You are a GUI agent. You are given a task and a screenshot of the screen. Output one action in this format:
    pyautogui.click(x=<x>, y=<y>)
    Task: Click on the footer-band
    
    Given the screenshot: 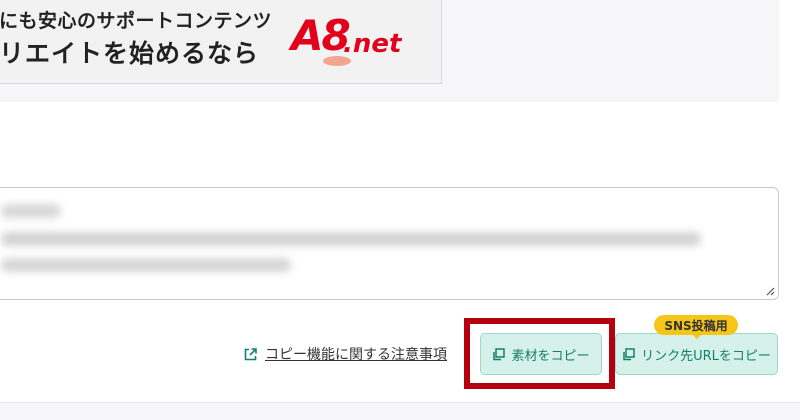 What is the action you would take?
    pyautogui.click(x=400, y=411)
    